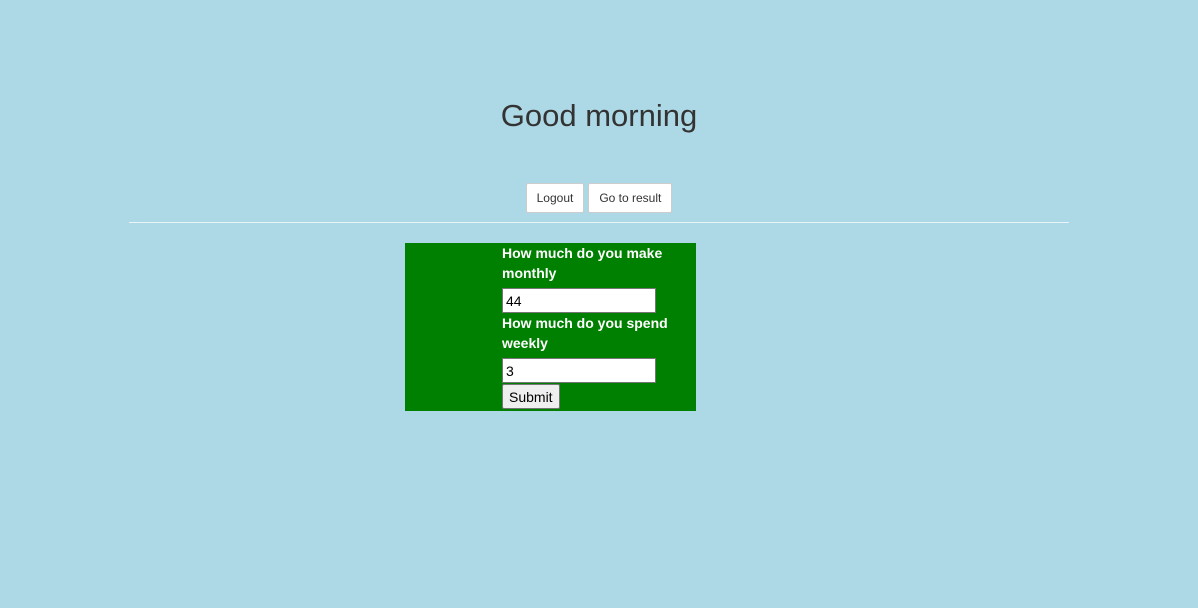  I want to click on nav-button-group: Logout Go to result, so click(599, 198).